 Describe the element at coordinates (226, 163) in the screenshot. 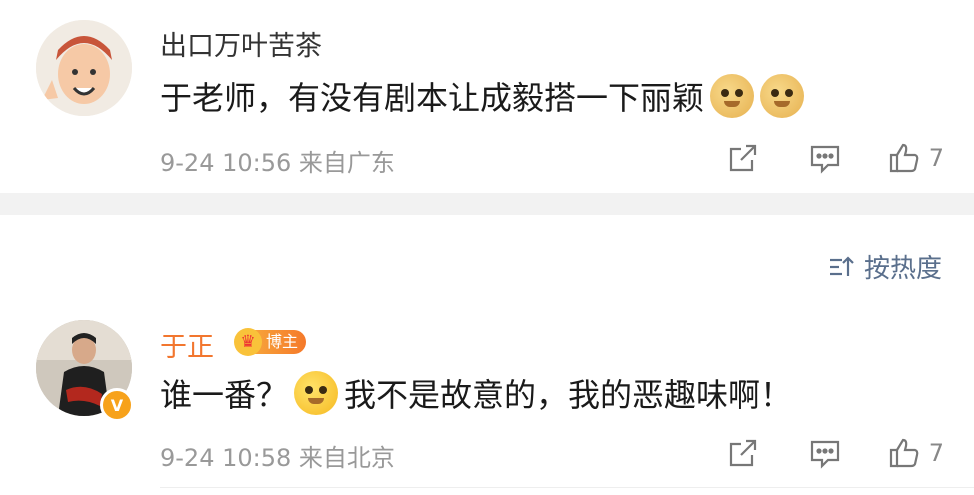

I see `timestamp: 9-24 10:56` at that location.